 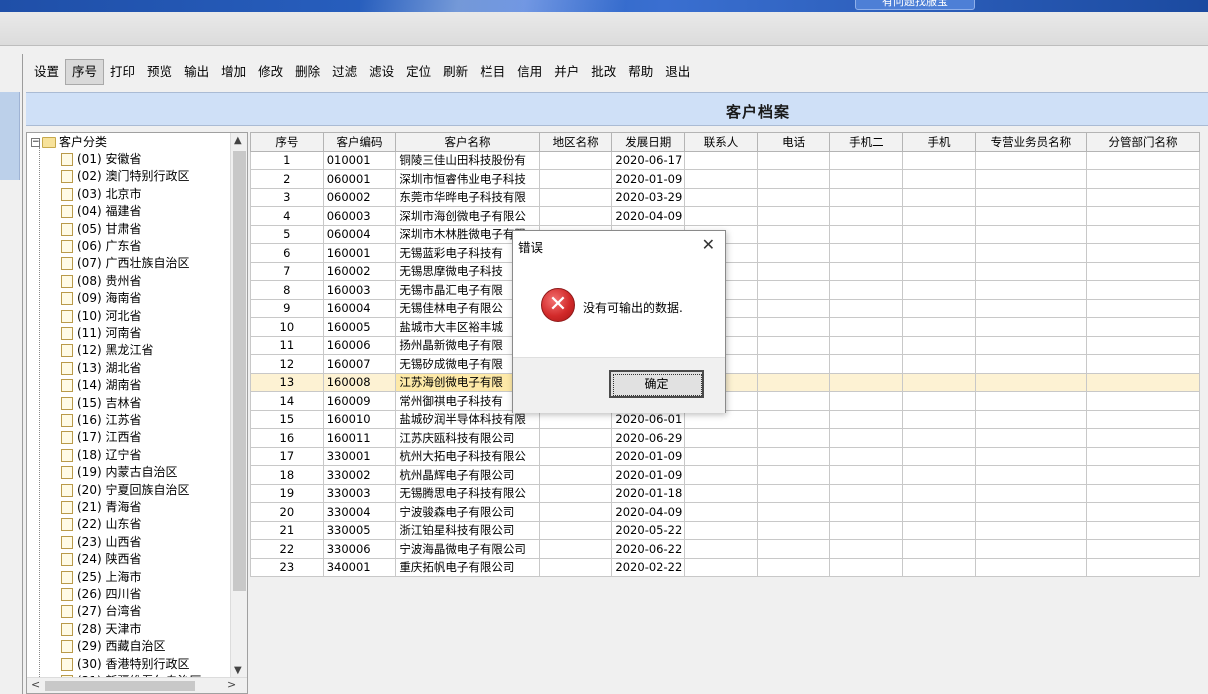 I want to click on table-cell: 23, so click(x=287, y=567).